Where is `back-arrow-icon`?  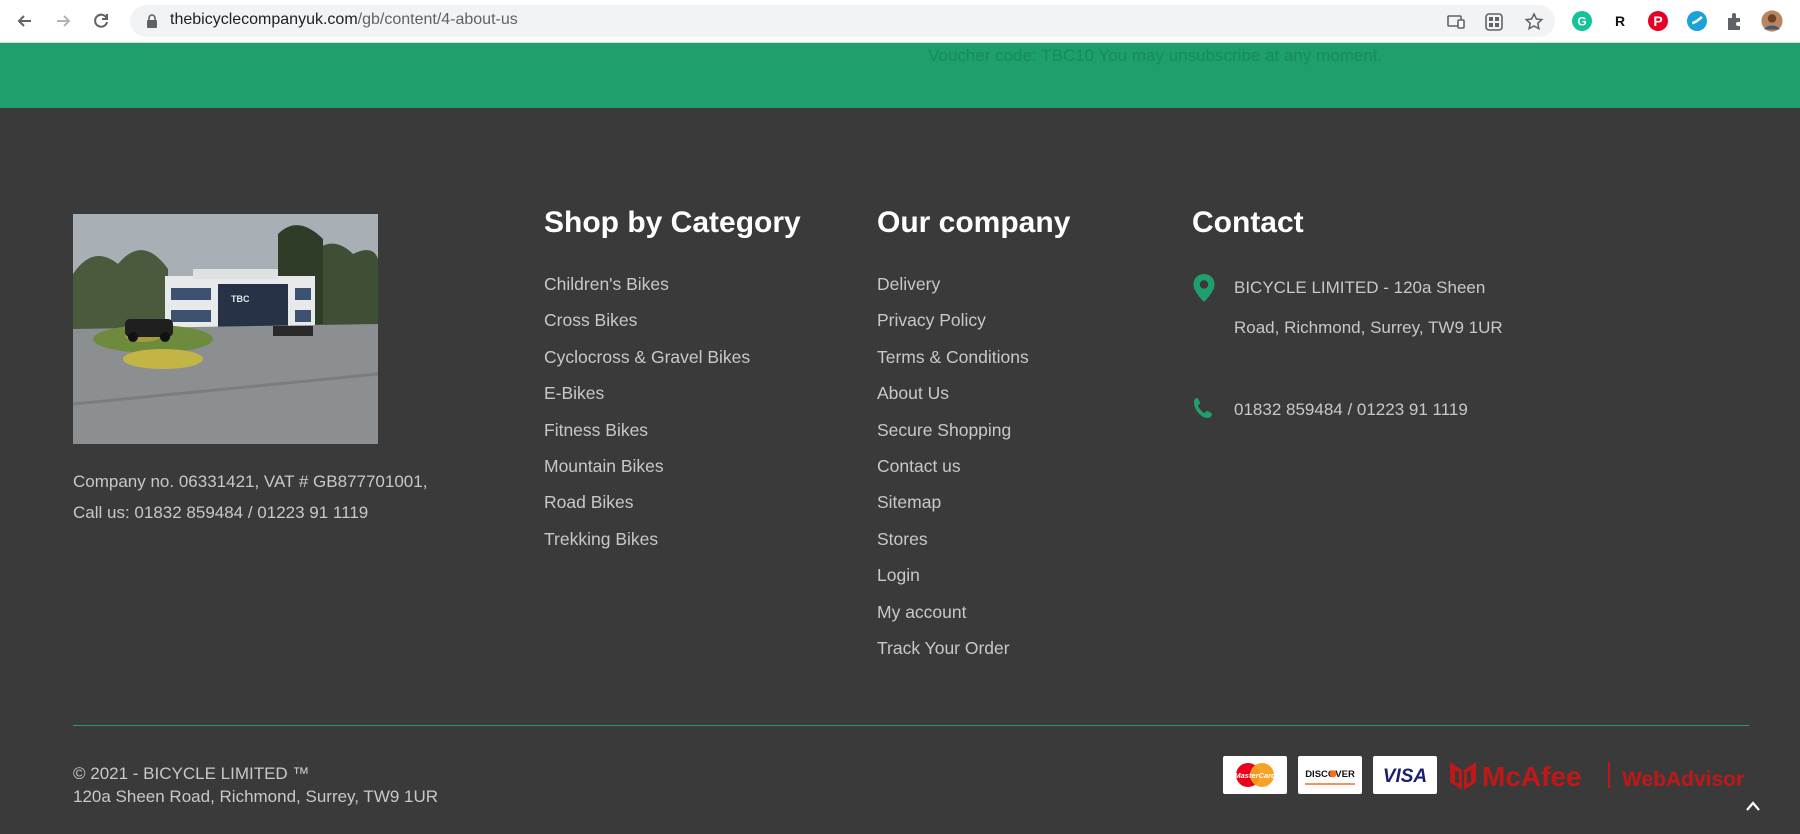 back-arrow-icon is located at coordinates (24, 21).